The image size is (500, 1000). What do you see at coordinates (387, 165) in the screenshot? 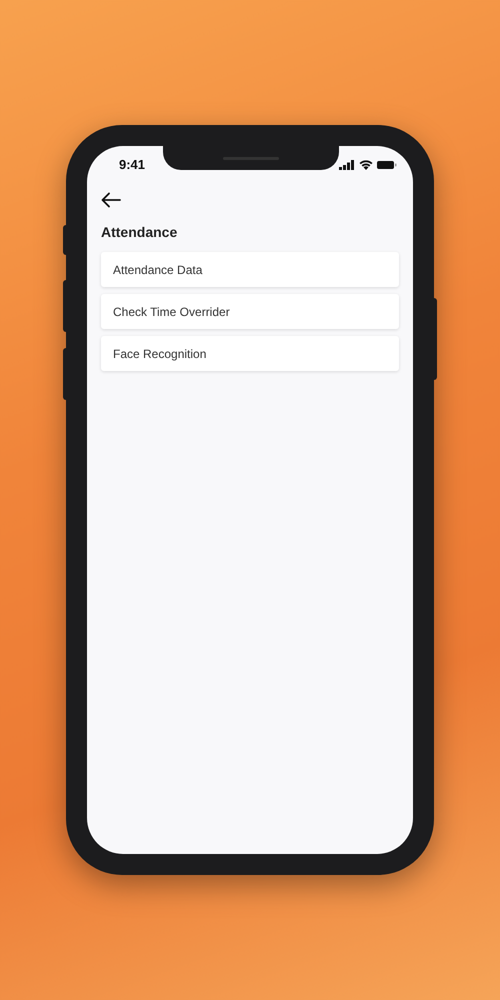
I see `battery-icon` at bounding box center [387, 165].